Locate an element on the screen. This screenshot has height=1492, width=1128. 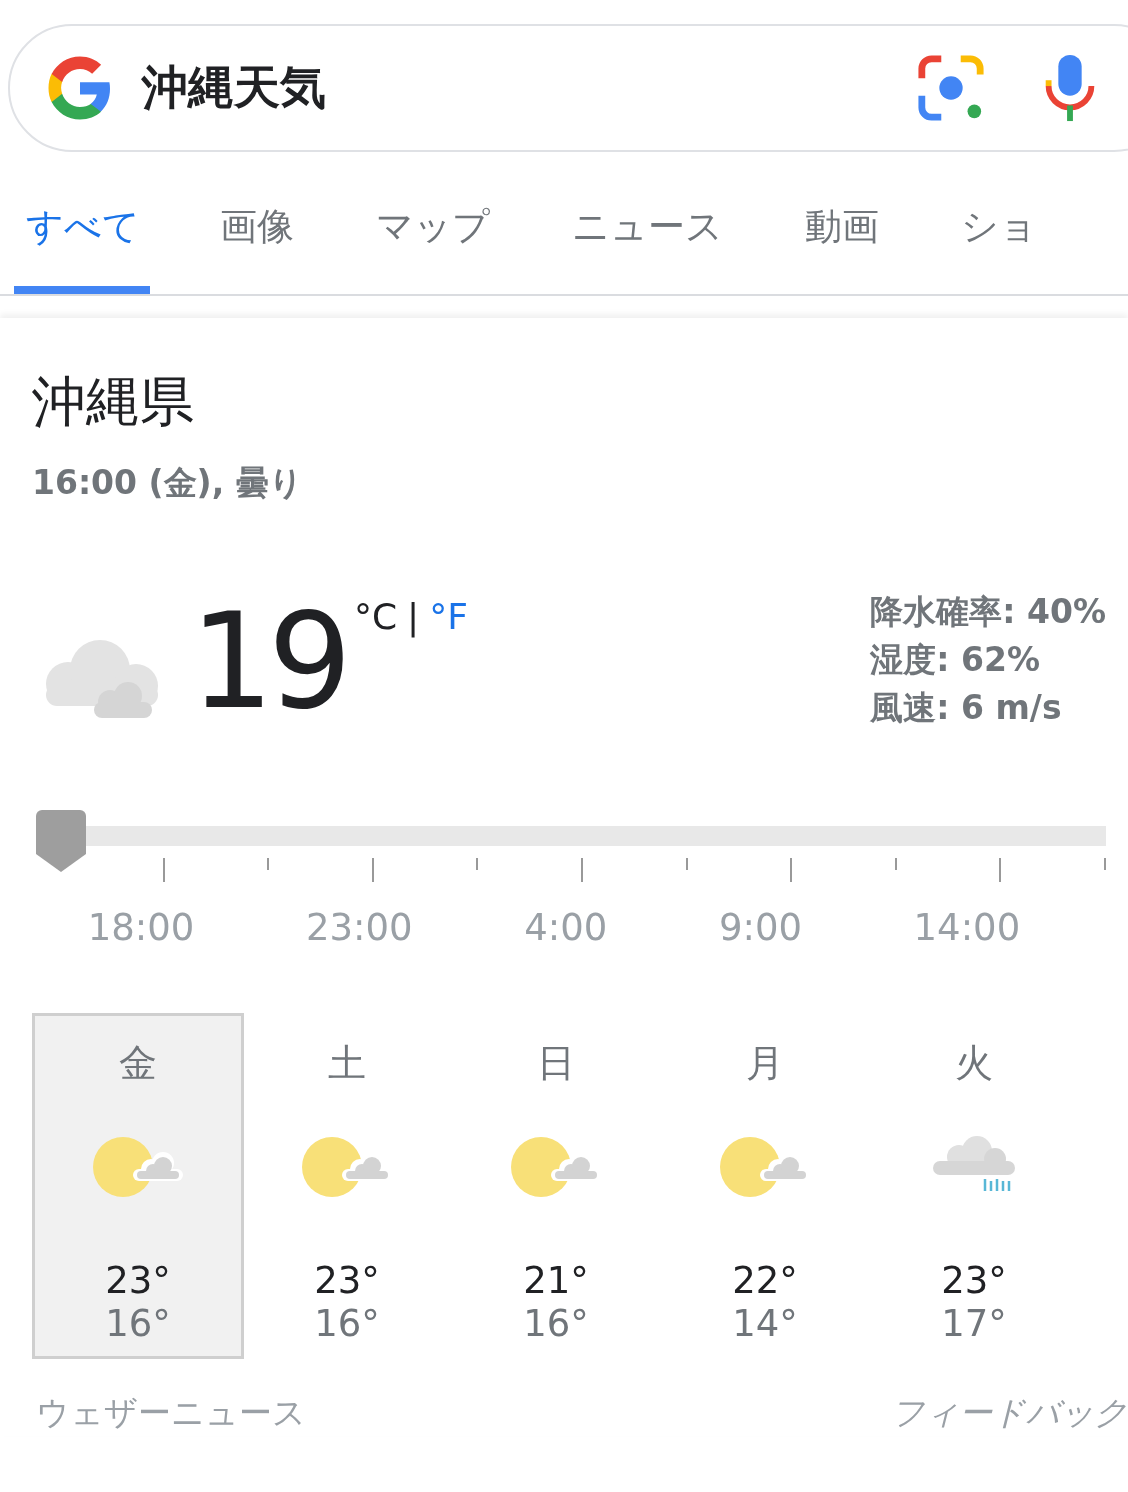
camera-search-icon is located at coordinates (951, 88).